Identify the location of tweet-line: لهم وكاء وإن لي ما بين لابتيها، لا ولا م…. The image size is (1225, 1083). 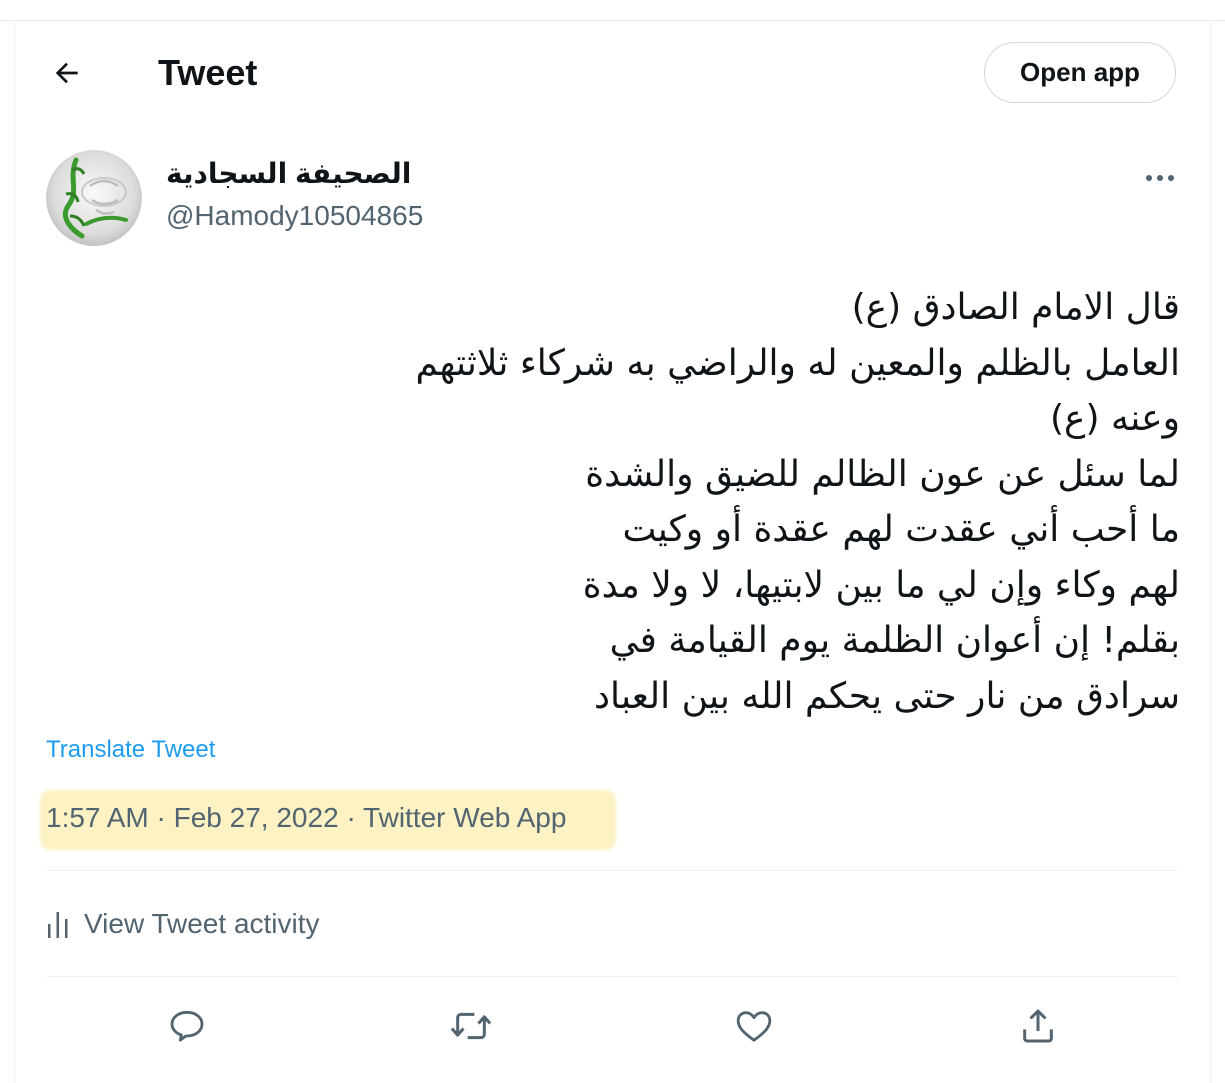
(881, 585).